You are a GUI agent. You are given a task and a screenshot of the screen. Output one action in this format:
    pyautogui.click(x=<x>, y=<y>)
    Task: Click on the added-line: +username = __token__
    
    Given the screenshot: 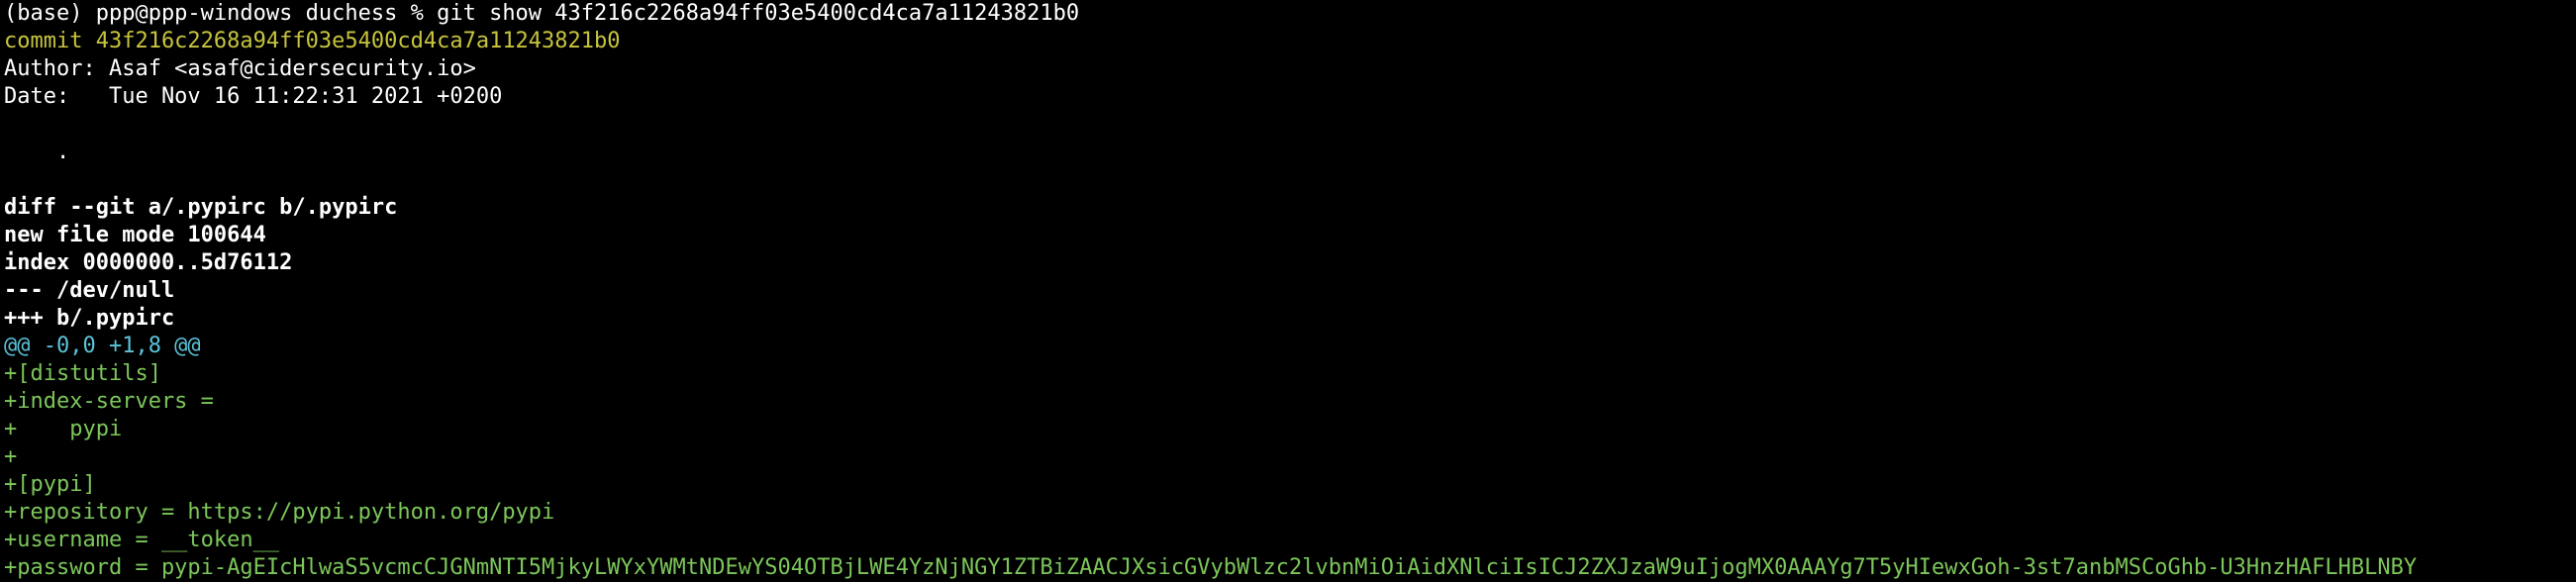 What is the action you would take?
    pyautogui.click(x=142, y=540)
    